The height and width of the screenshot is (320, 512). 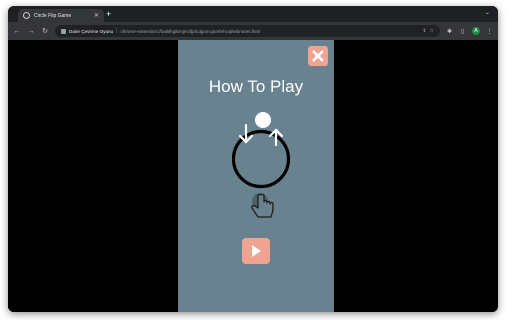 What do you see at coordinates (26, 15) in the screenshot?
I see `globe-icon` at bounding box center [26, 15].